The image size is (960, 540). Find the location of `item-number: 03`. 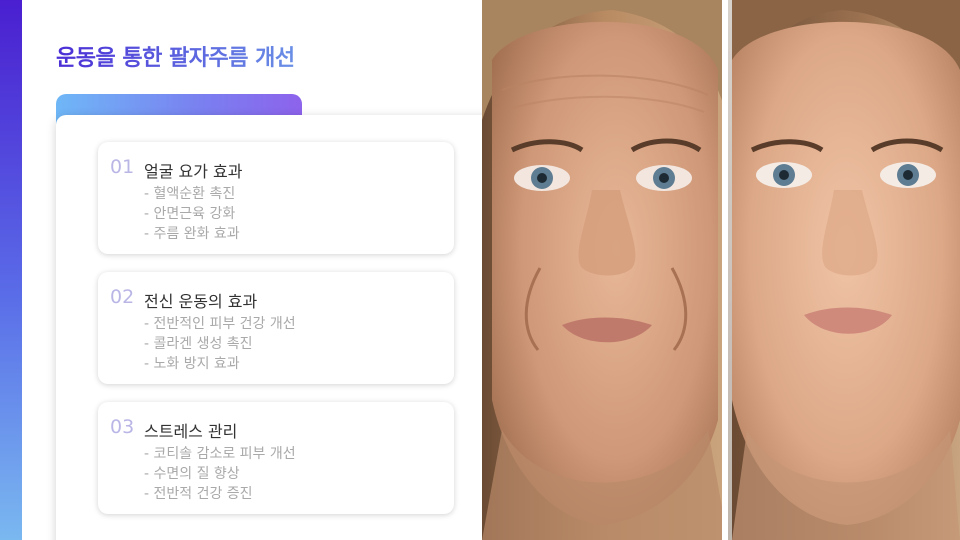

item-number: 03 is located at coordinates (122, 427).